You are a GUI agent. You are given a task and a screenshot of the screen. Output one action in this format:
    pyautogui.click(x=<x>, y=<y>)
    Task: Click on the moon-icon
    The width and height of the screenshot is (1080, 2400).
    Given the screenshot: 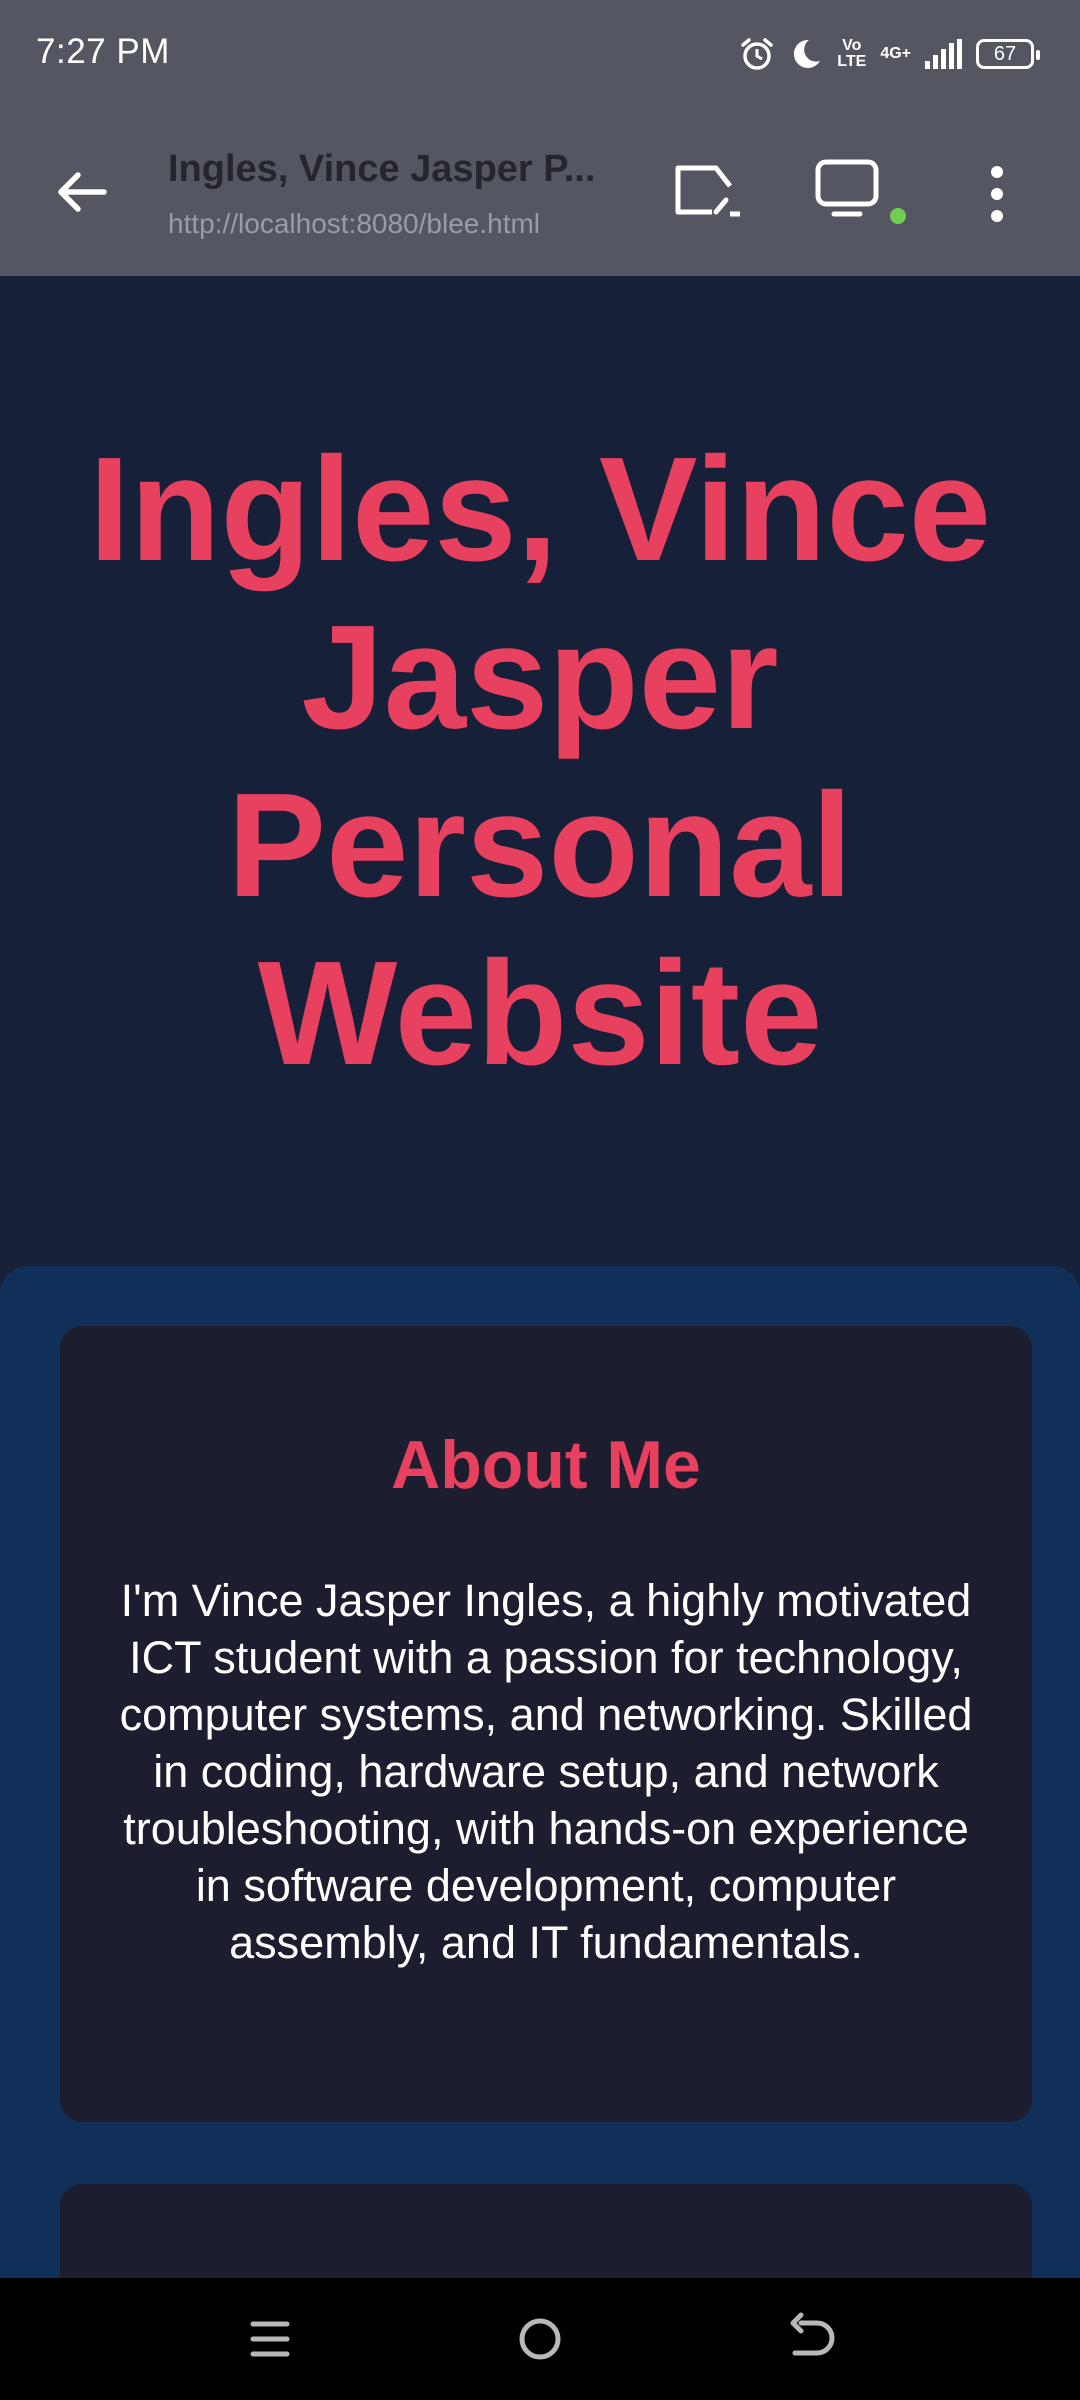 What is the action you would take?
    pyautogui.click(x=807, y=53)
    